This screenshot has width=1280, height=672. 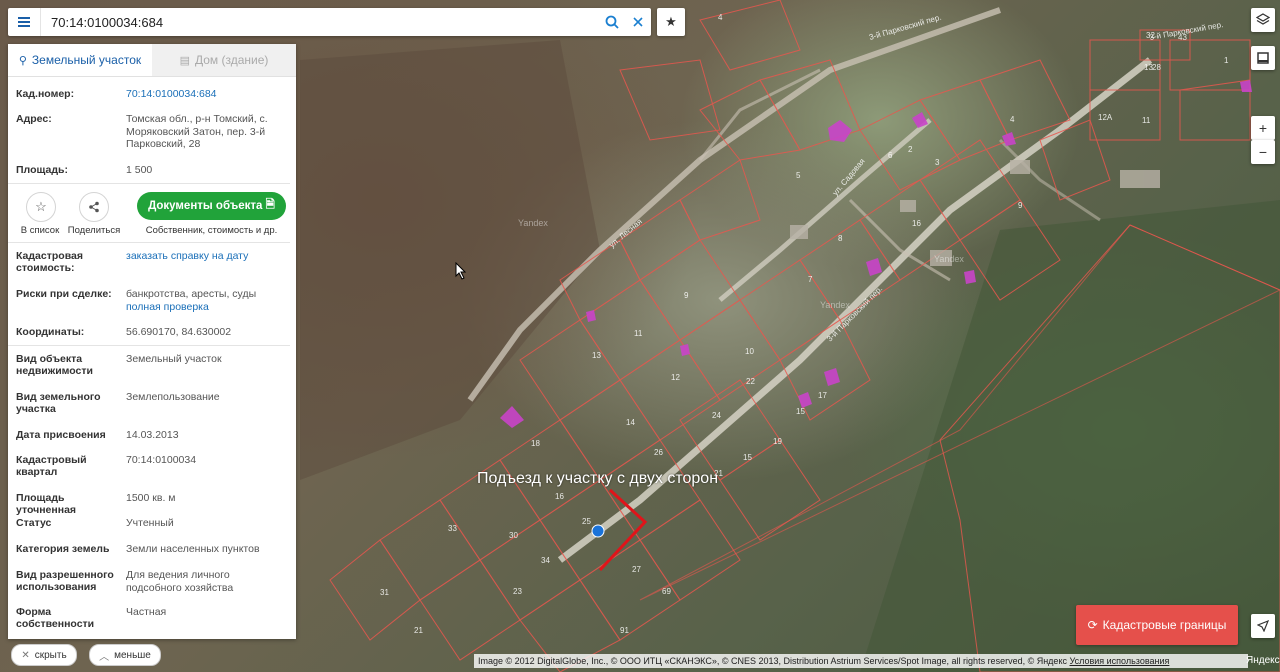 What do you see at coordinates (191, 294) in the screenshot?
I see `risks-value: банкротства, аресты, суды` at bounding box center [191, 294].